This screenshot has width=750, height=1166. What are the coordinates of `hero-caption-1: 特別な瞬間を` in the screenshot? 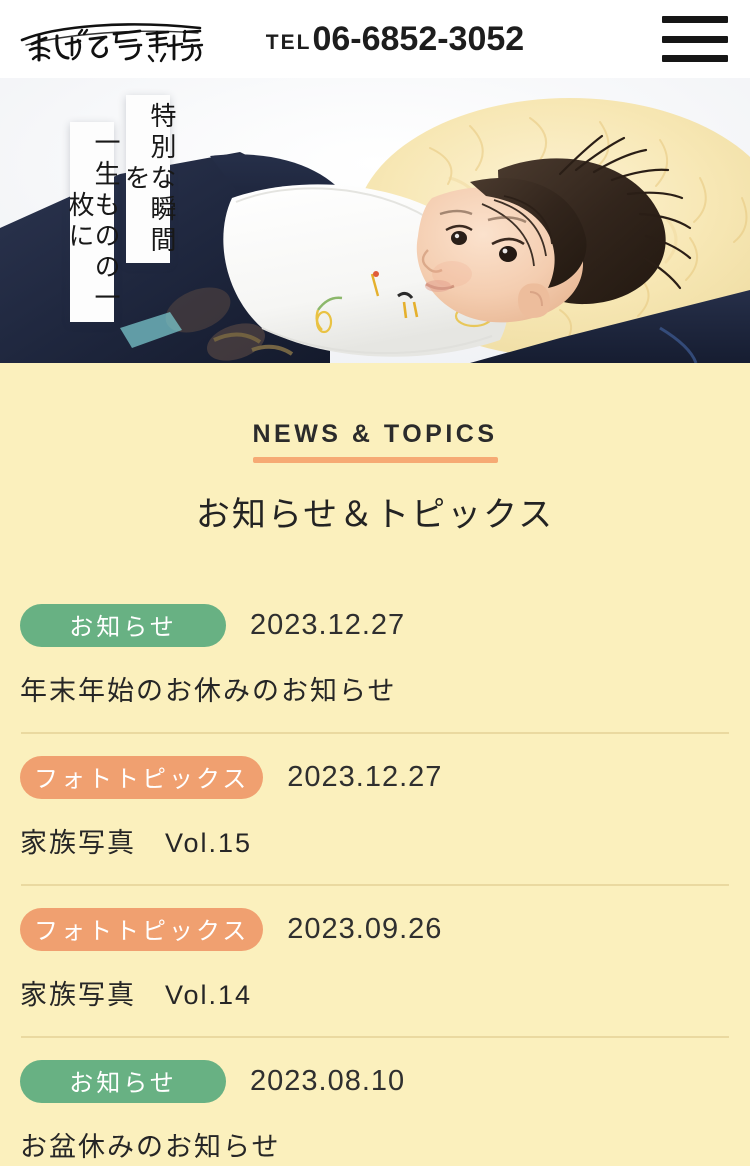 It's located at (148, 179).